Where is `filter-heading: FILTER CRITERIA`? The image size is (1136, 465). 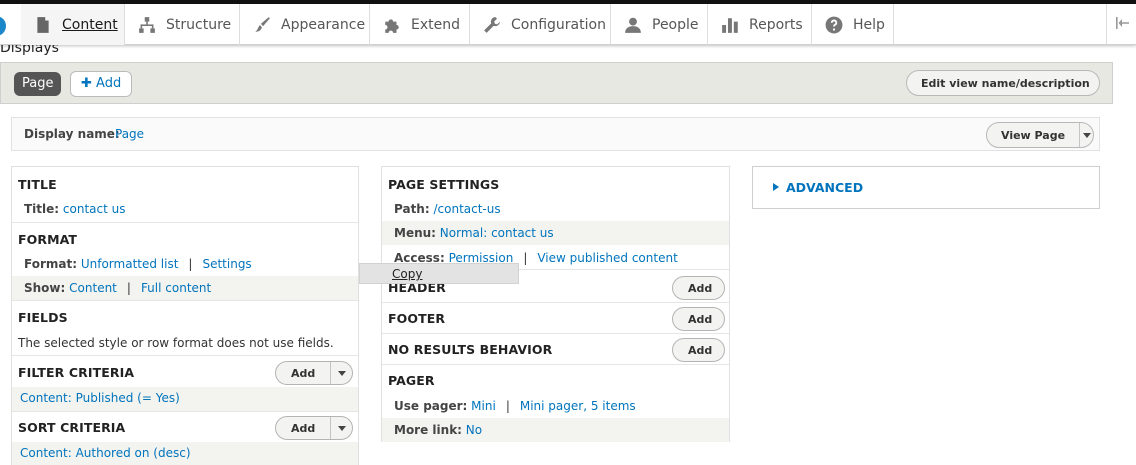
filter-heading: FILTER CRITERIA is located at coordinates (76, 372).